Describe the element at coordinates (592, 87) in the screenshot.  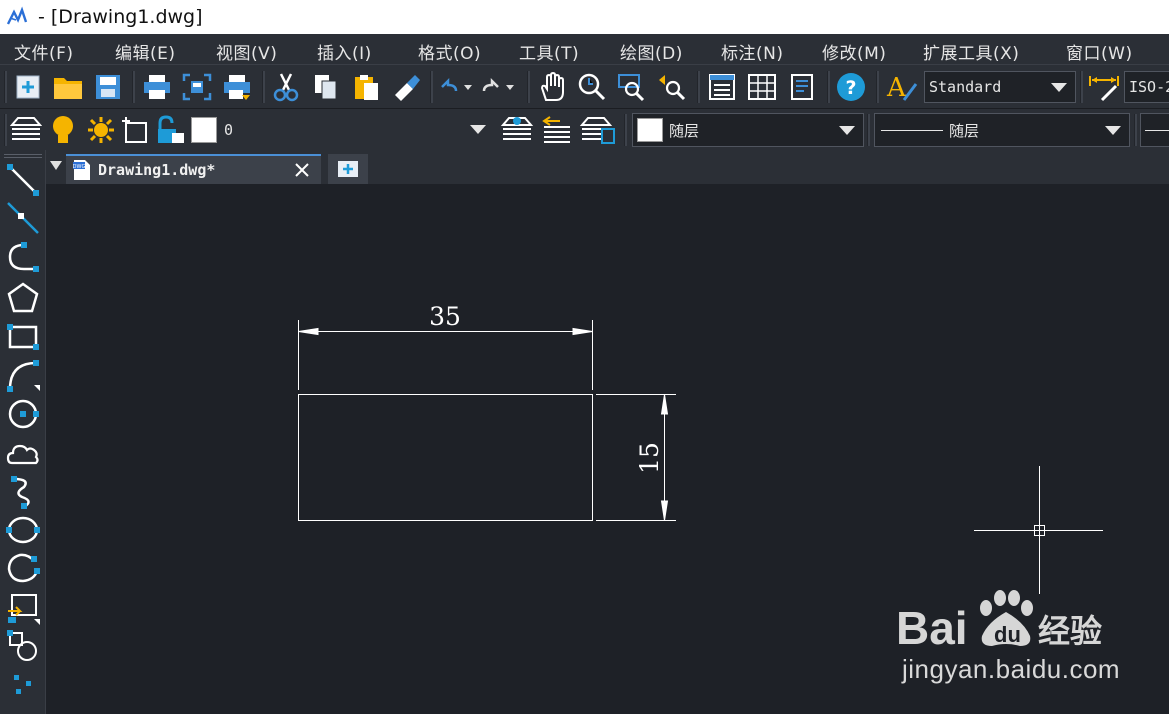
I see `zoom-realtime-icon` at that location.